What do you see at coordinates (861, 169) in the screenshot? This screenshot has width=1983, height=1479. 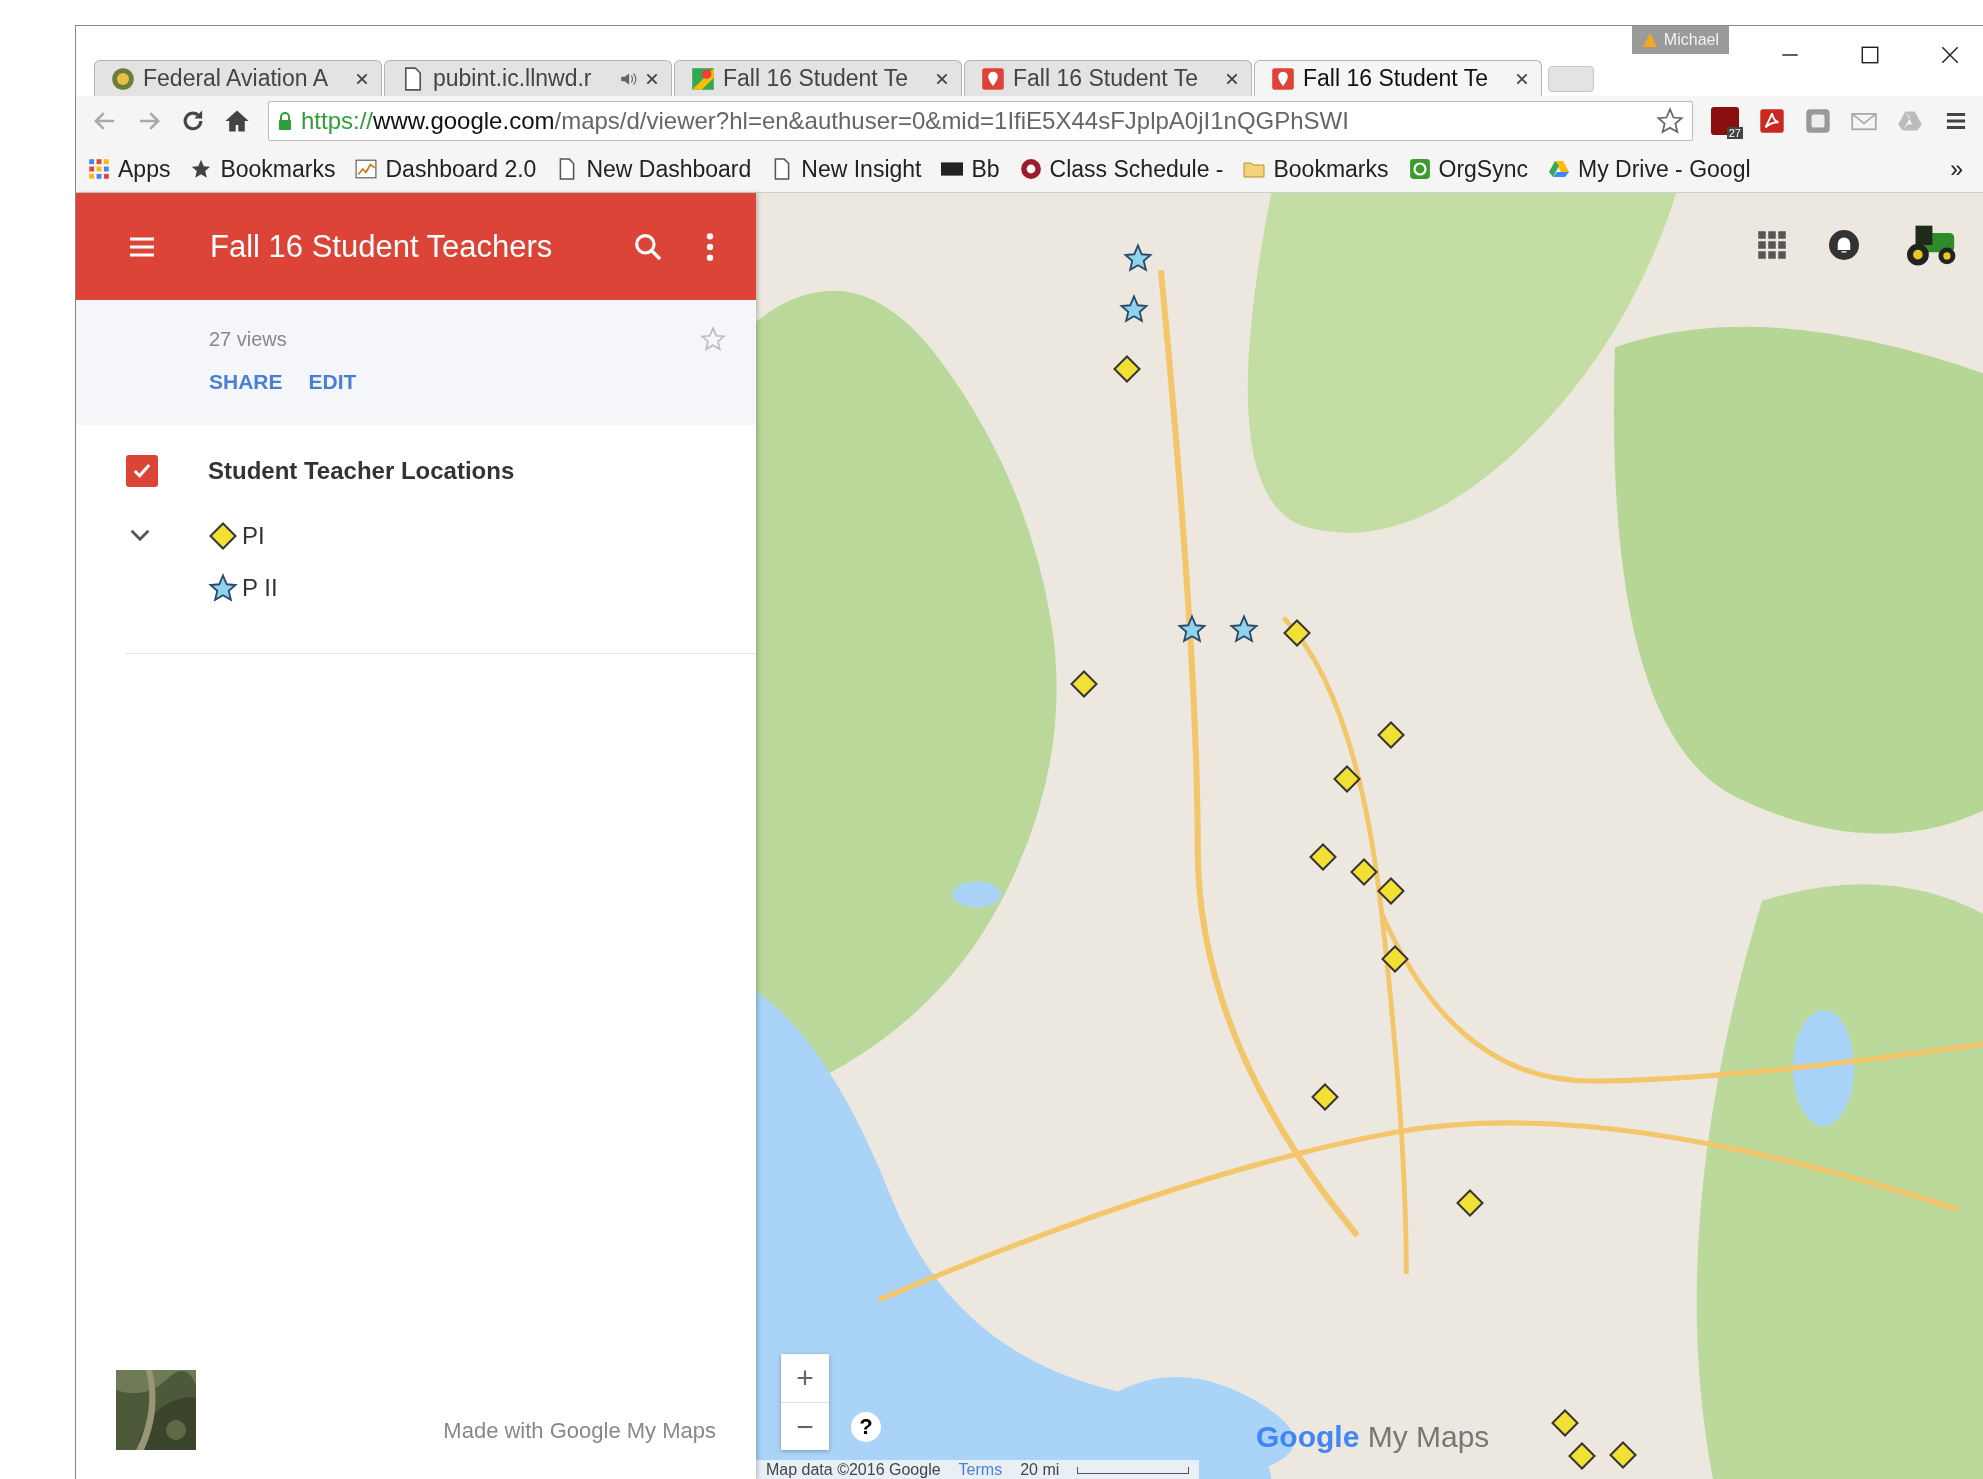 I see `bookmark-label: New Insight` at bounding box center [861, 169].